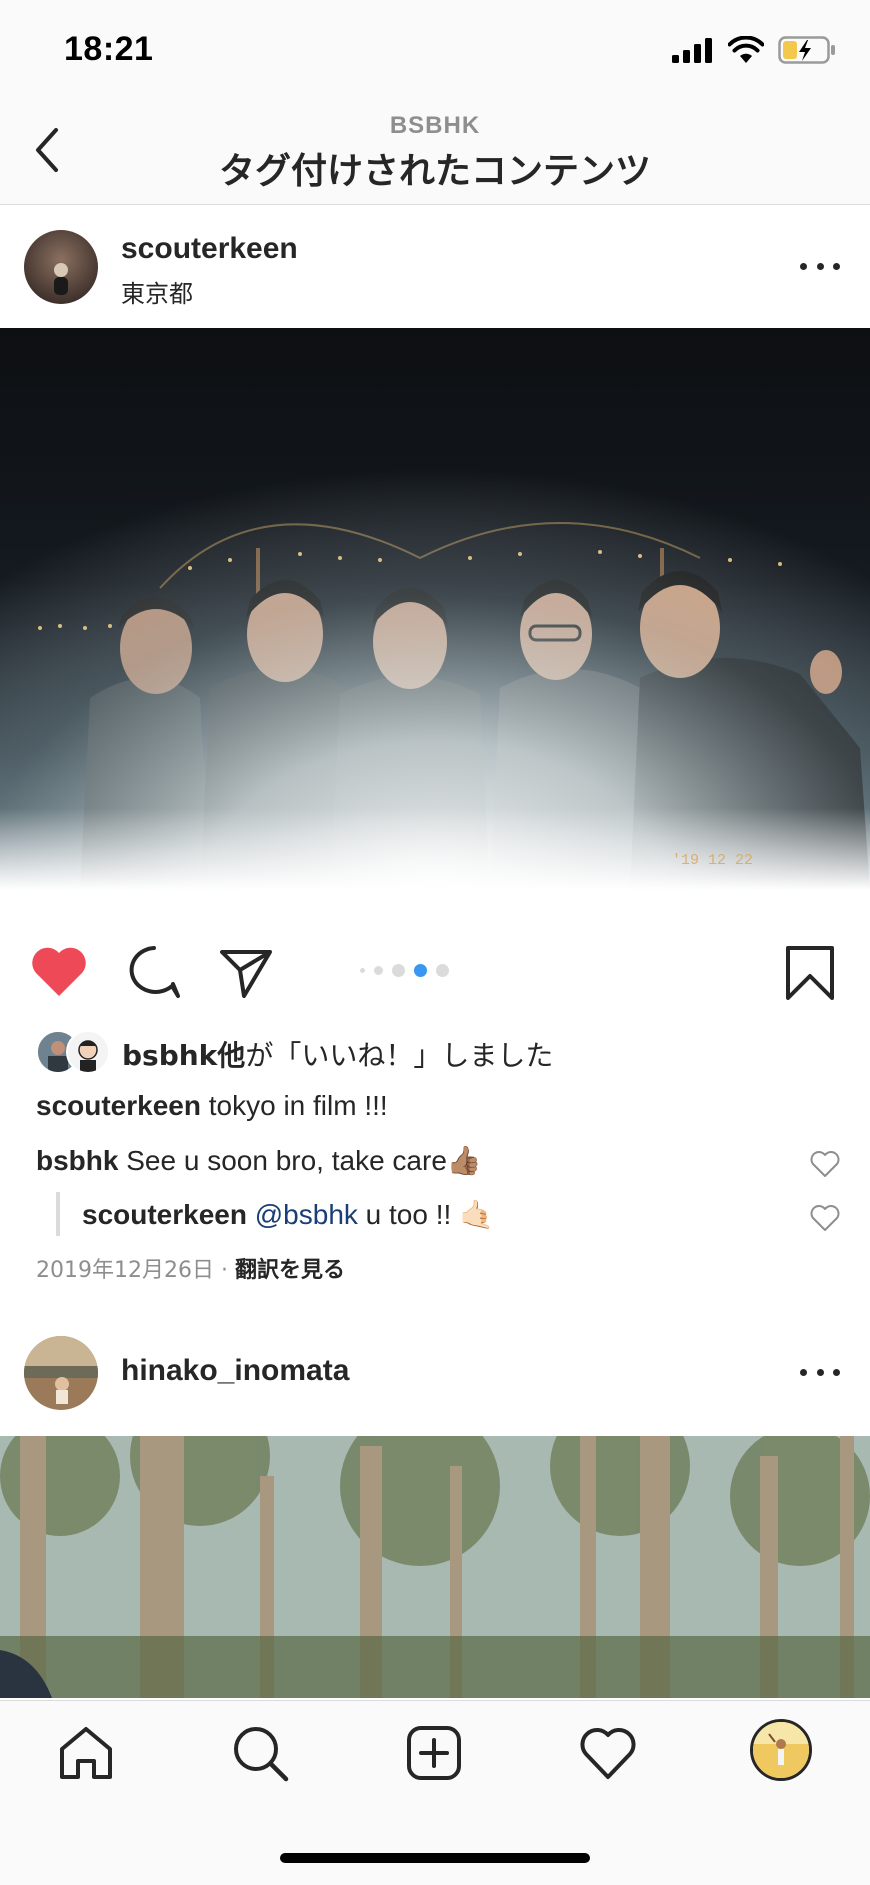 Image resolution: width=870 pixels, height=1885 pixels. I want to click on nav-subtitle: BSBHK, so click(435, 125).